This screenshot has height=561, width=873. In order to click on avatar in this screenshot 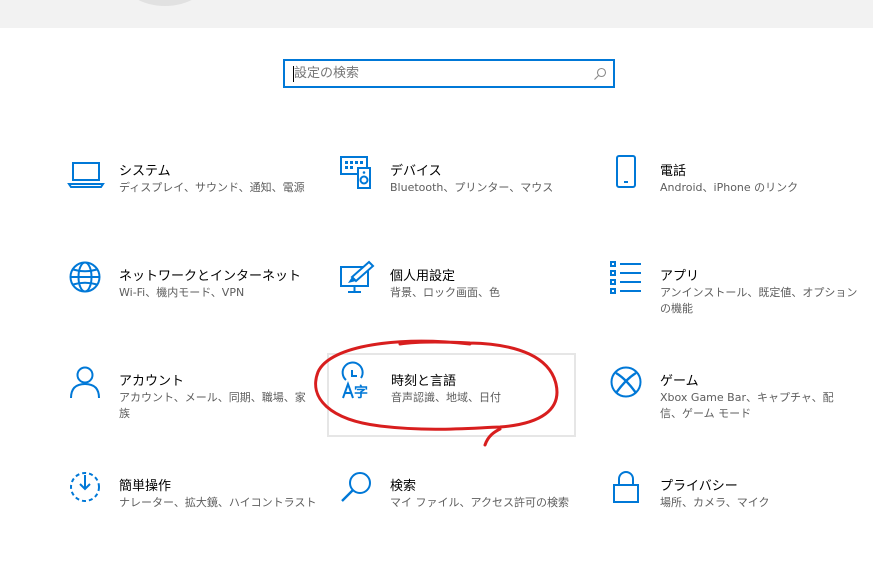, I will do `click(165, 3)`.